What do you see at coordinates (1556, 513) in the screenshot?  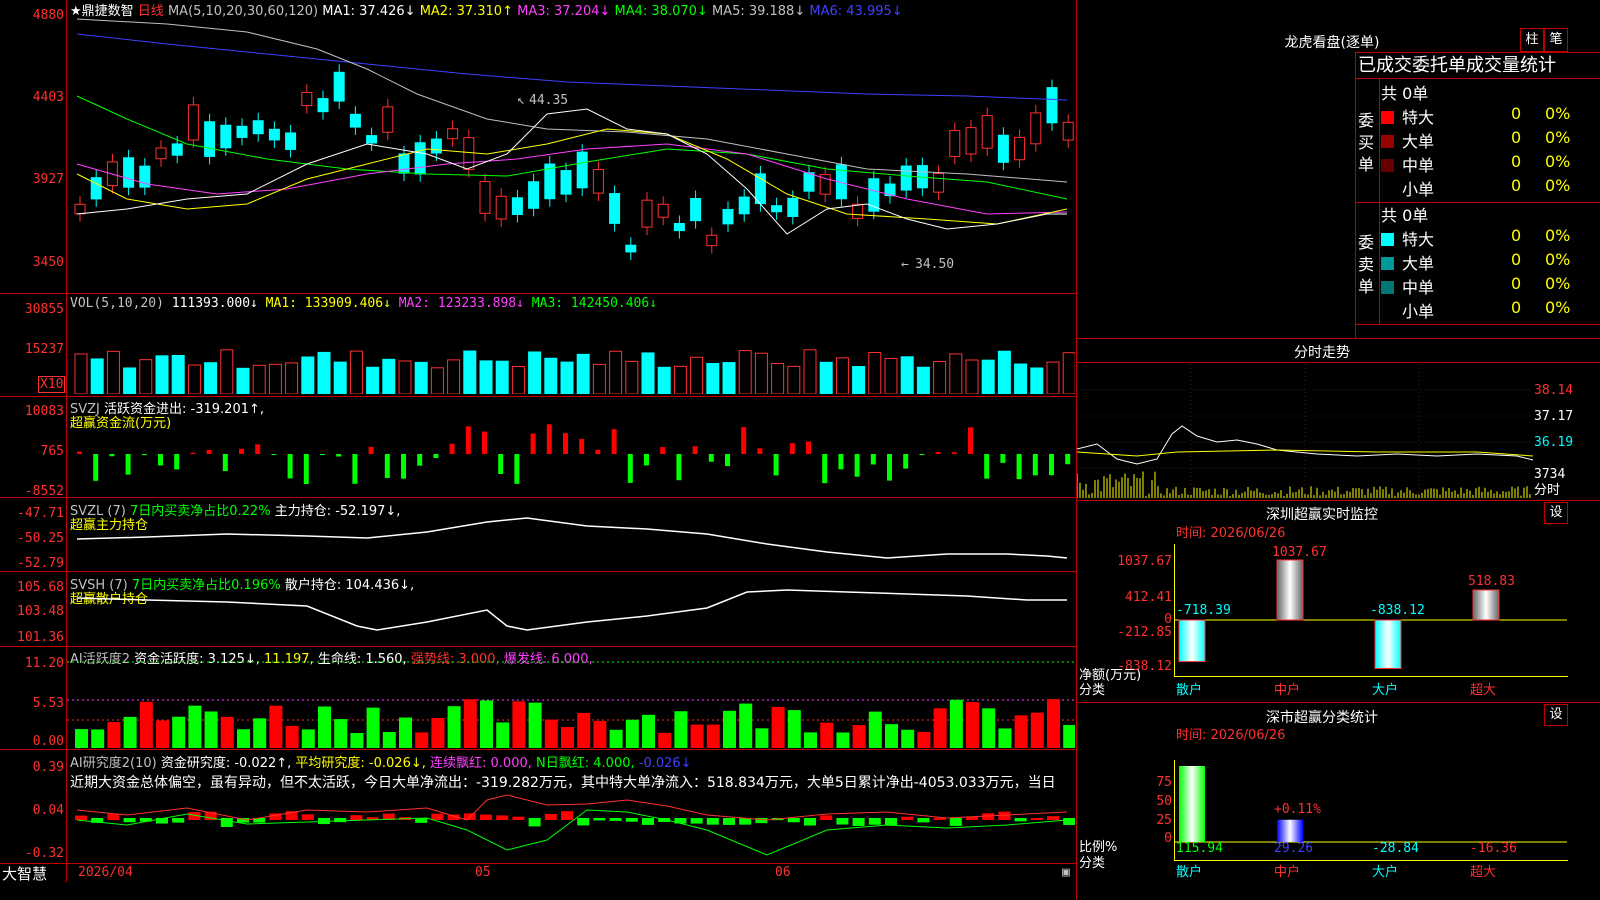 I see `monitor-settings-button: 设` at bounding box center [1556, 513].